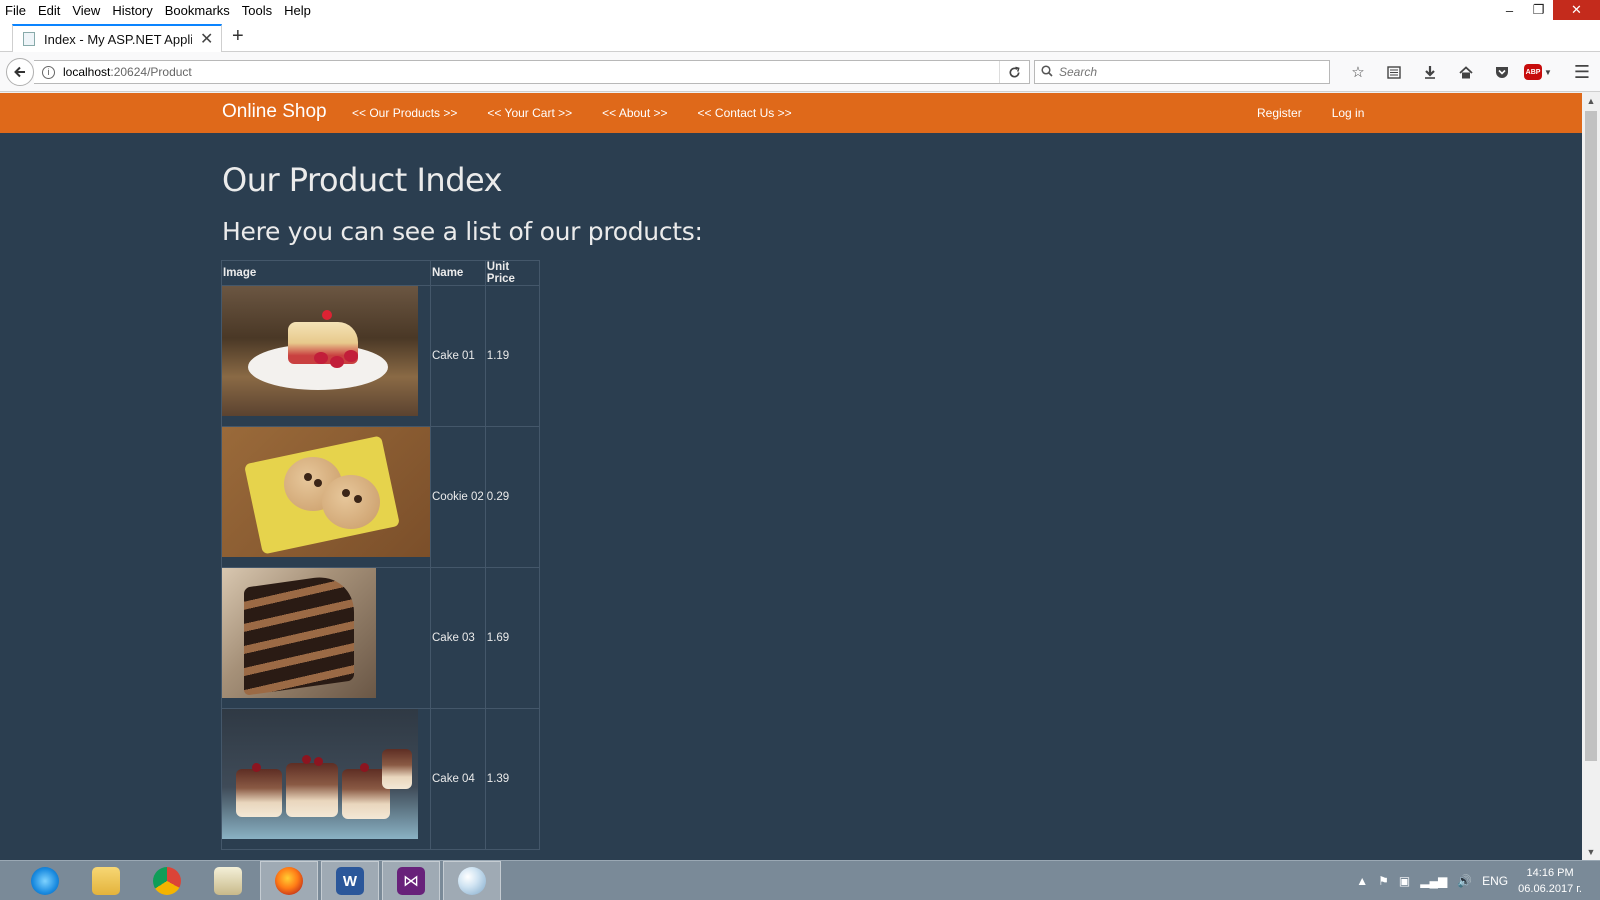 This screenshot has width=1600, height=900. I want to click on menu-help: Help, so click(297, 10).